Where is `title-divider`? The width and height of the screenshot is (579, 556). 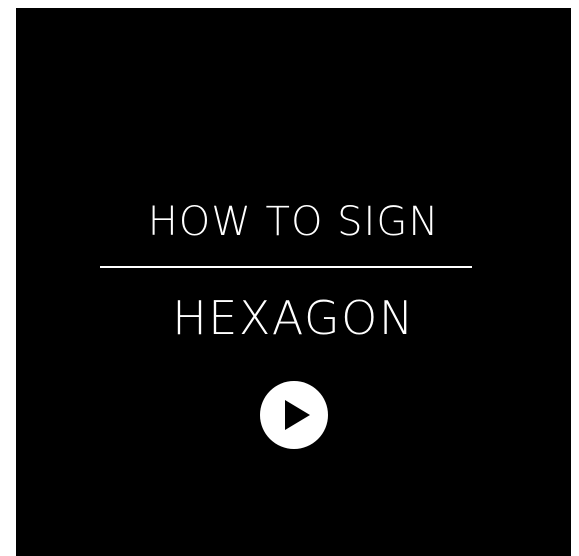 title-divider is located at coordinates (286, 267).